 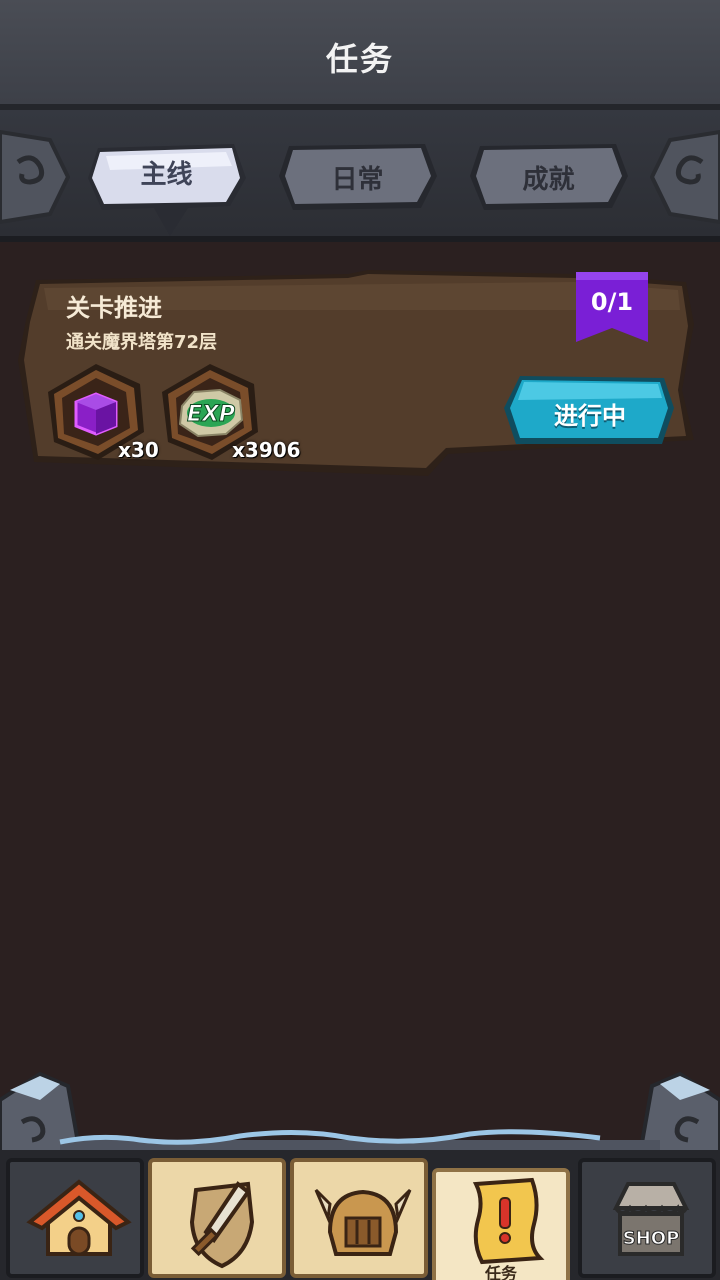 I want to click on nav-hero, so click(x=359, y=1218).